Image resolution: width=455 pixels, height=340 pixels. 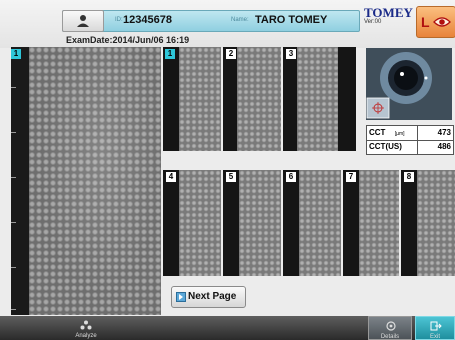 I want to click on thumbnail-6: 6, so click(x=312, y=223).